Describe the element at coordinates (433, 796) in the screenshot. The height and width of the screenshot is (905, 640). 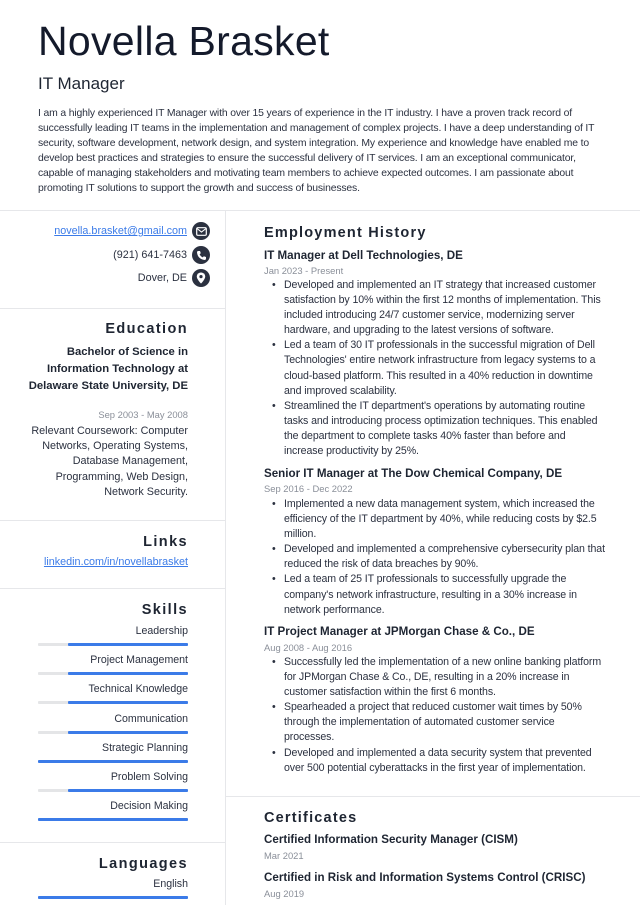
I see `employment-divider` at that location.